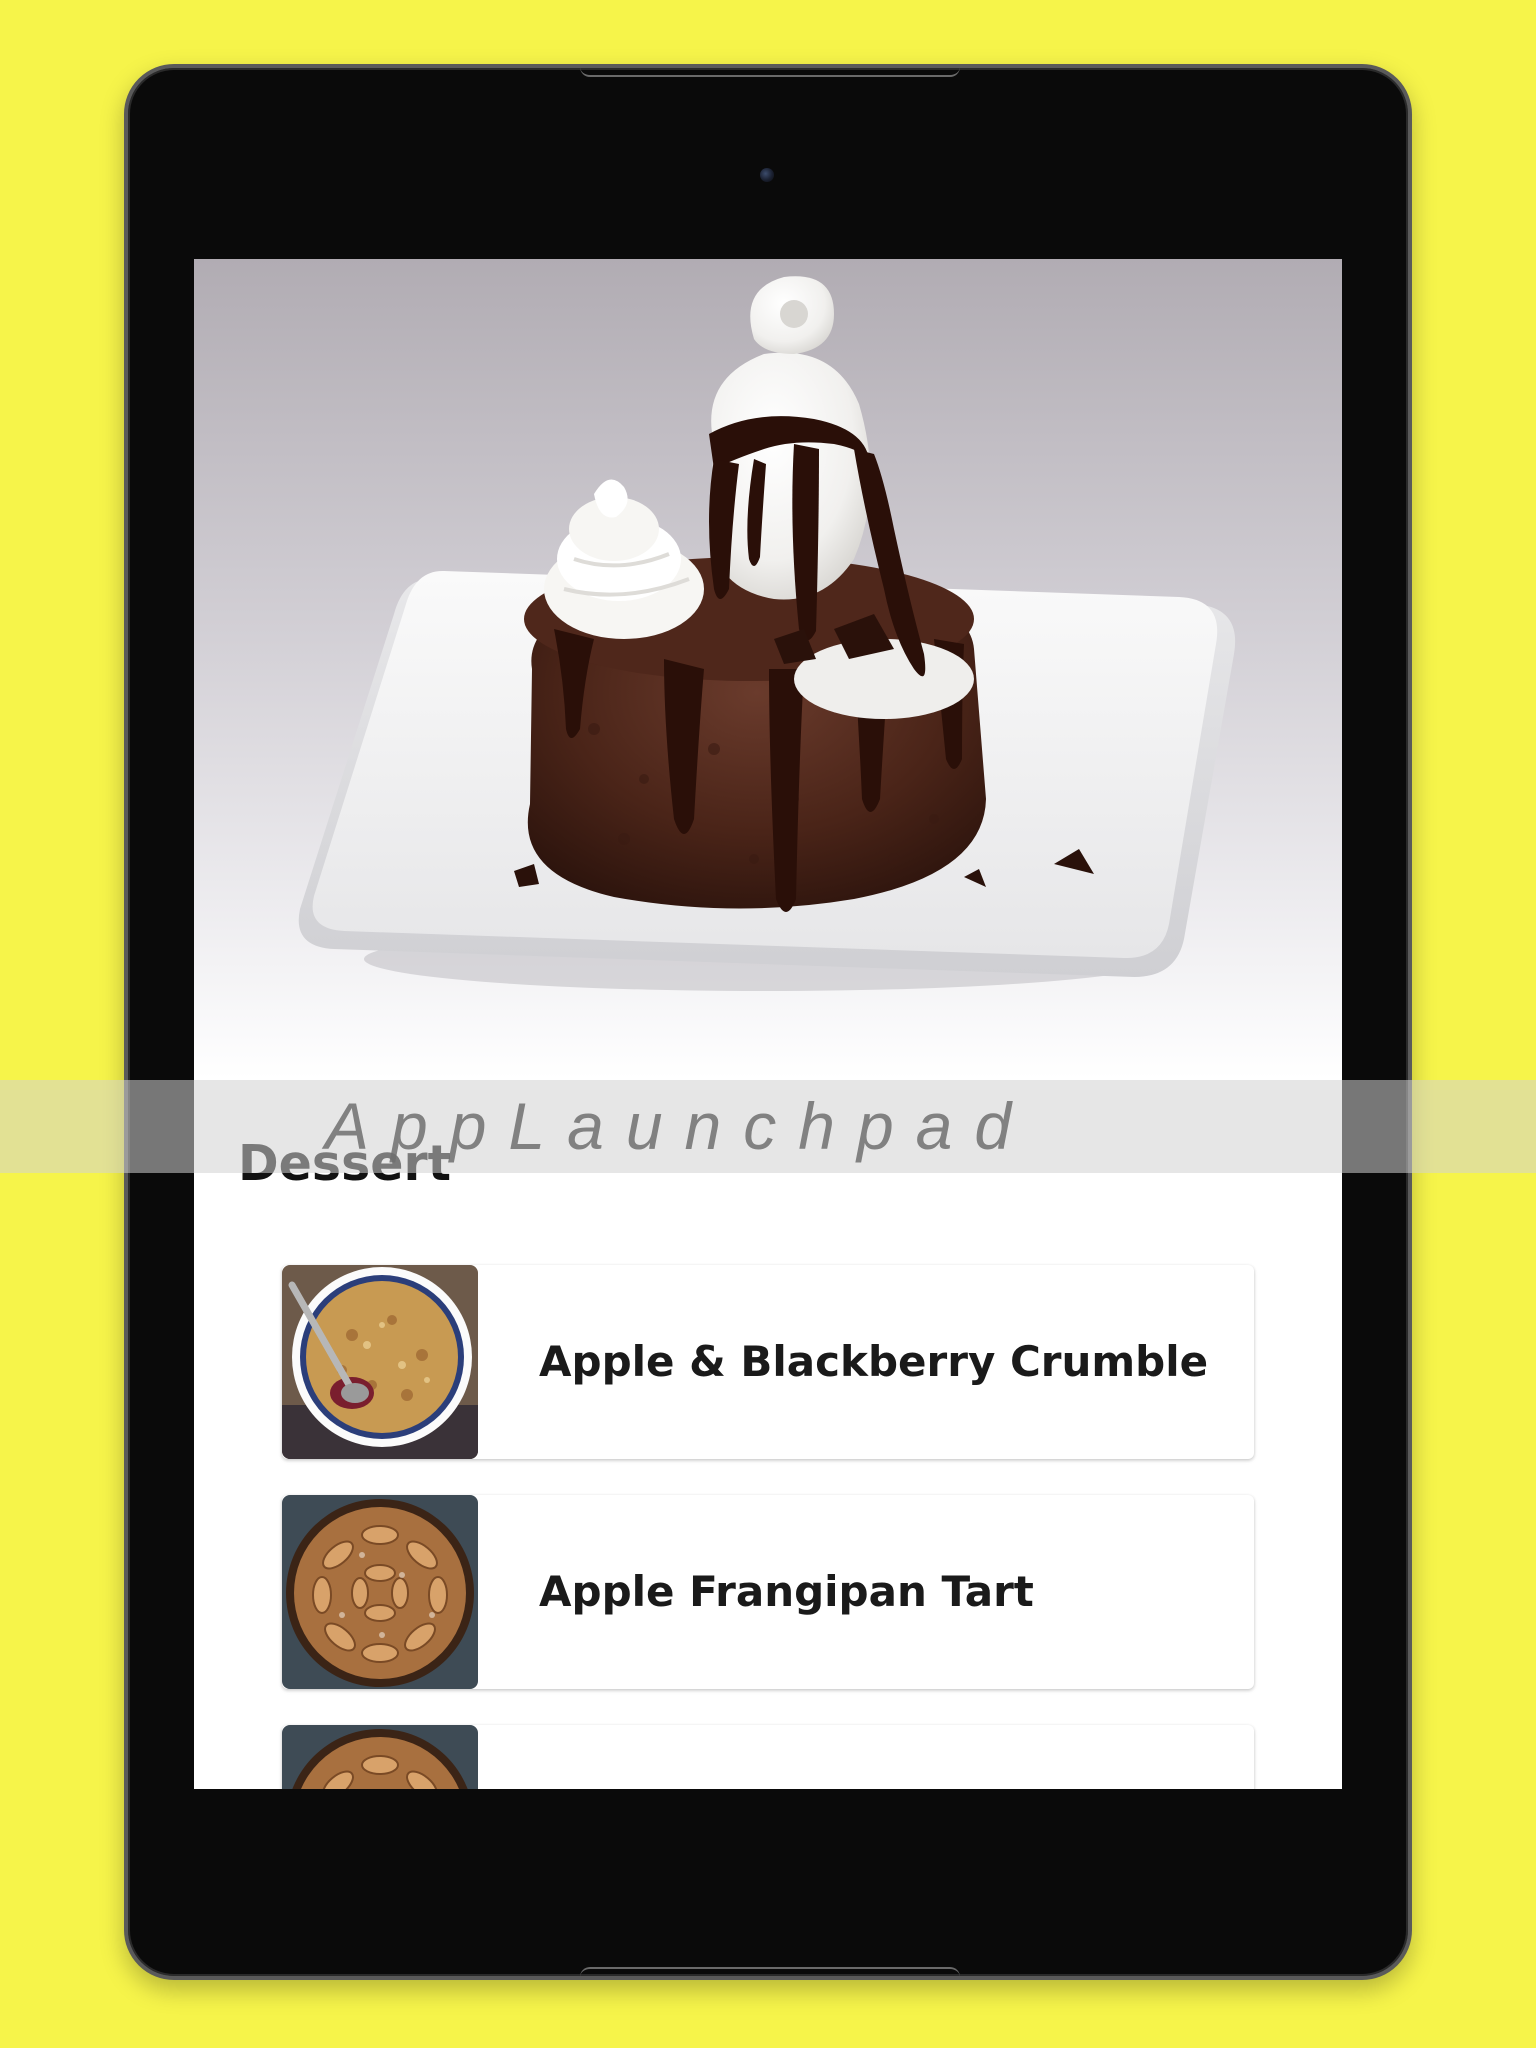  I want to click on recipe-card-1: Apple & Blackberry Crumble, so click(768, 1362).